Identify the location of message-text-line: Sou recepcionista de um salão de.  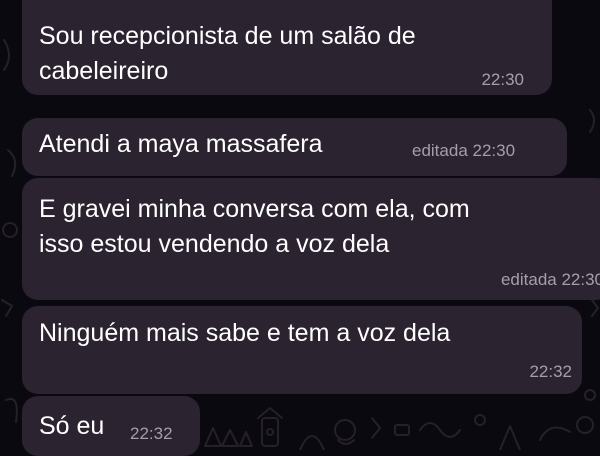
(227, 36).